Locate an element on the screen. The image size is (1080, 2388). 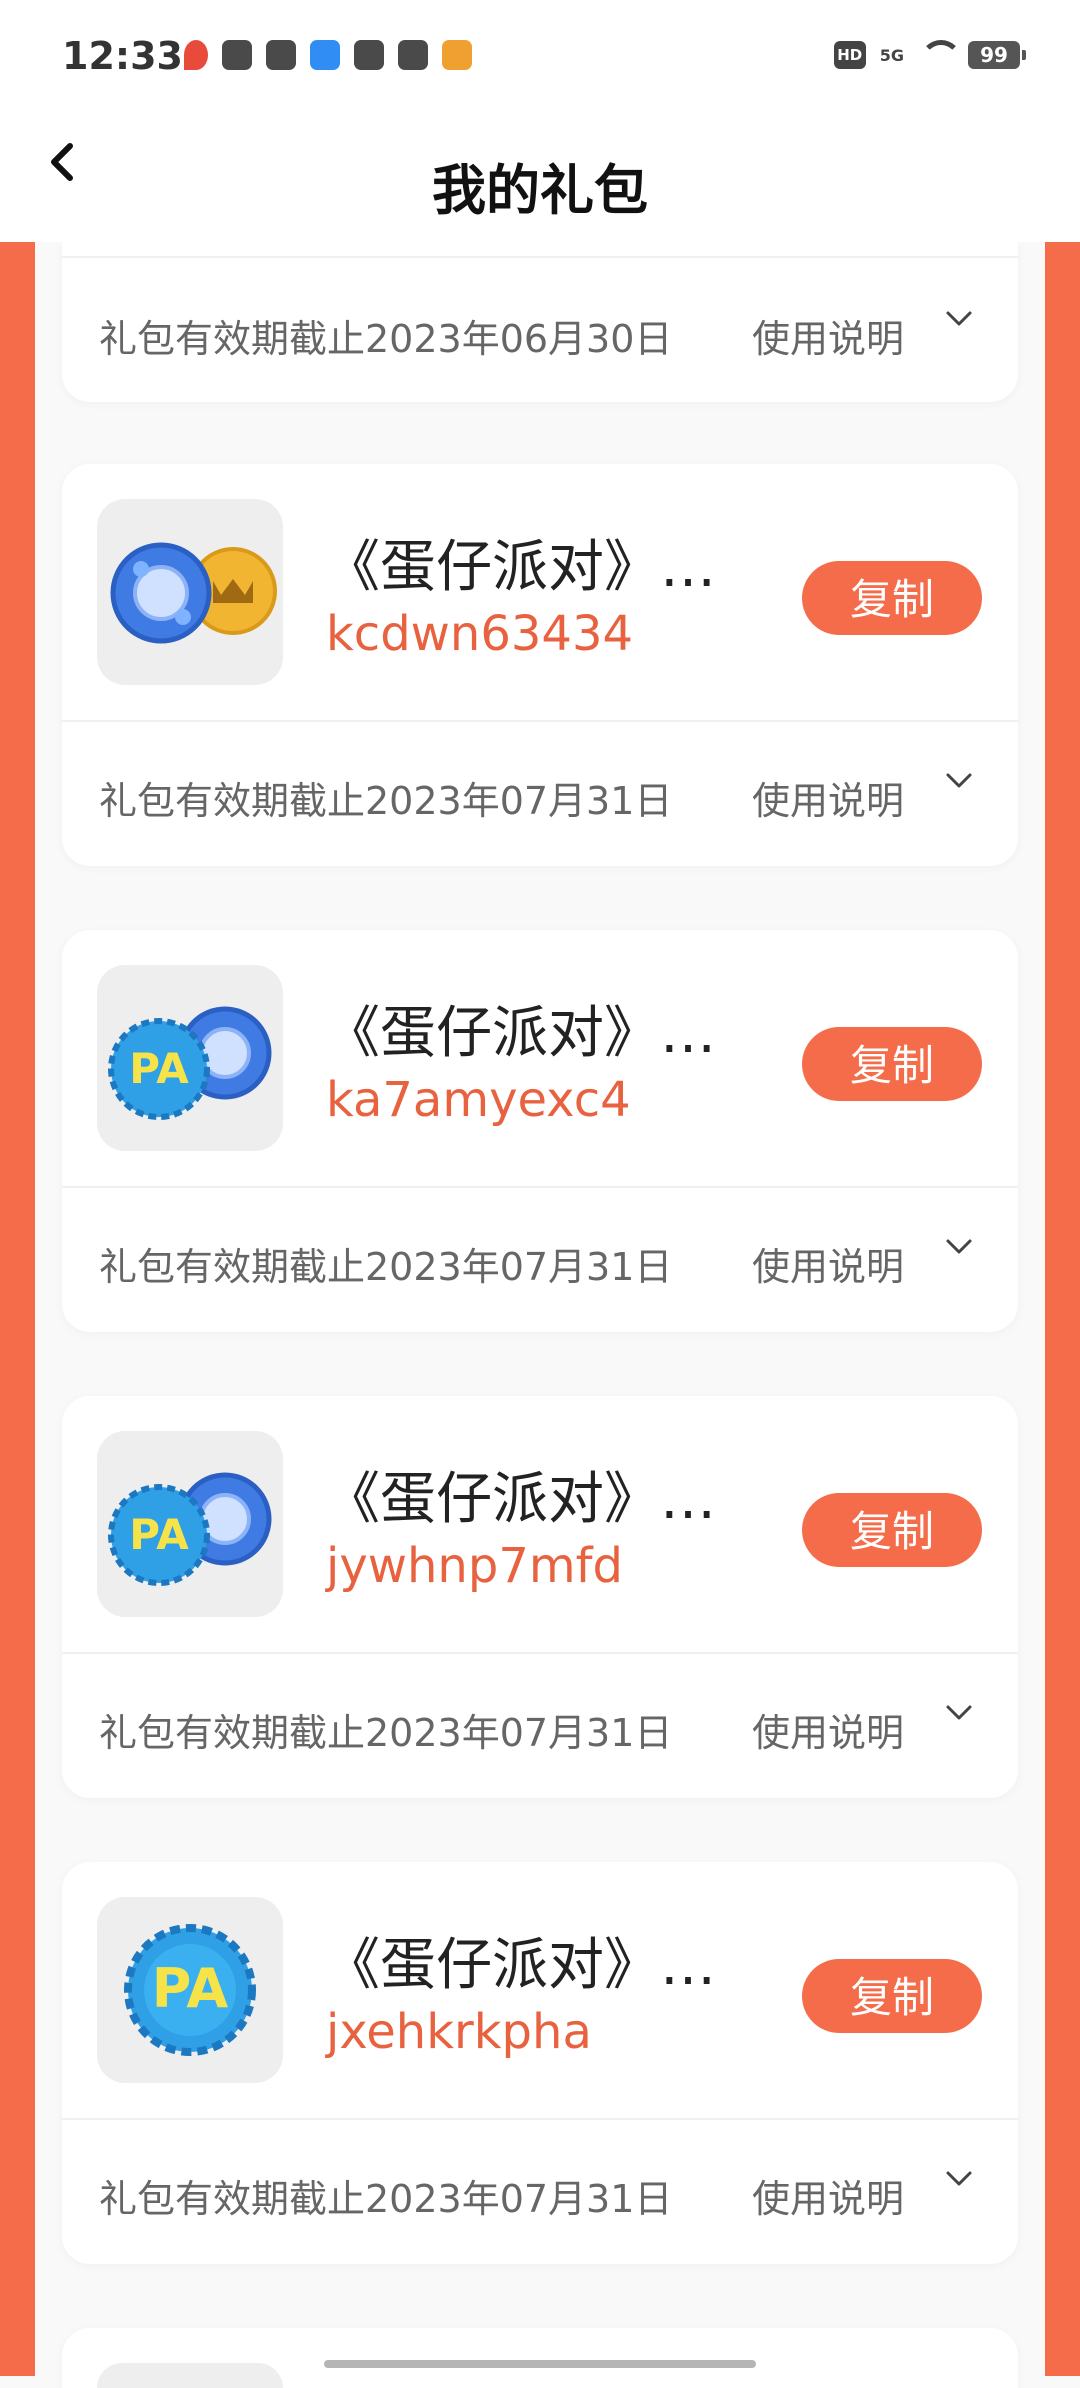
hd-icon: HD is located at coordinates (849, 55).